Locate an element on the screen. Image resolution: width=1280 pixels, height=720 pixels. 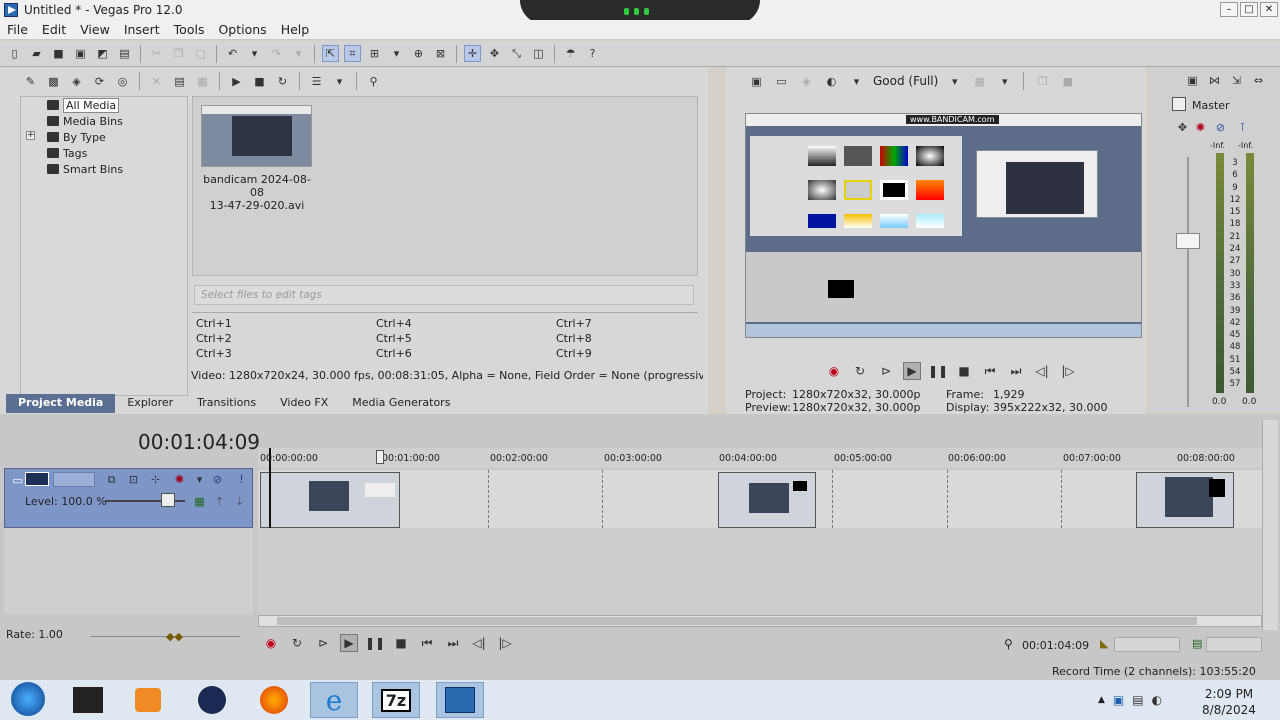
refresh-icon: ⟳ is located at coordinates (99, 81).